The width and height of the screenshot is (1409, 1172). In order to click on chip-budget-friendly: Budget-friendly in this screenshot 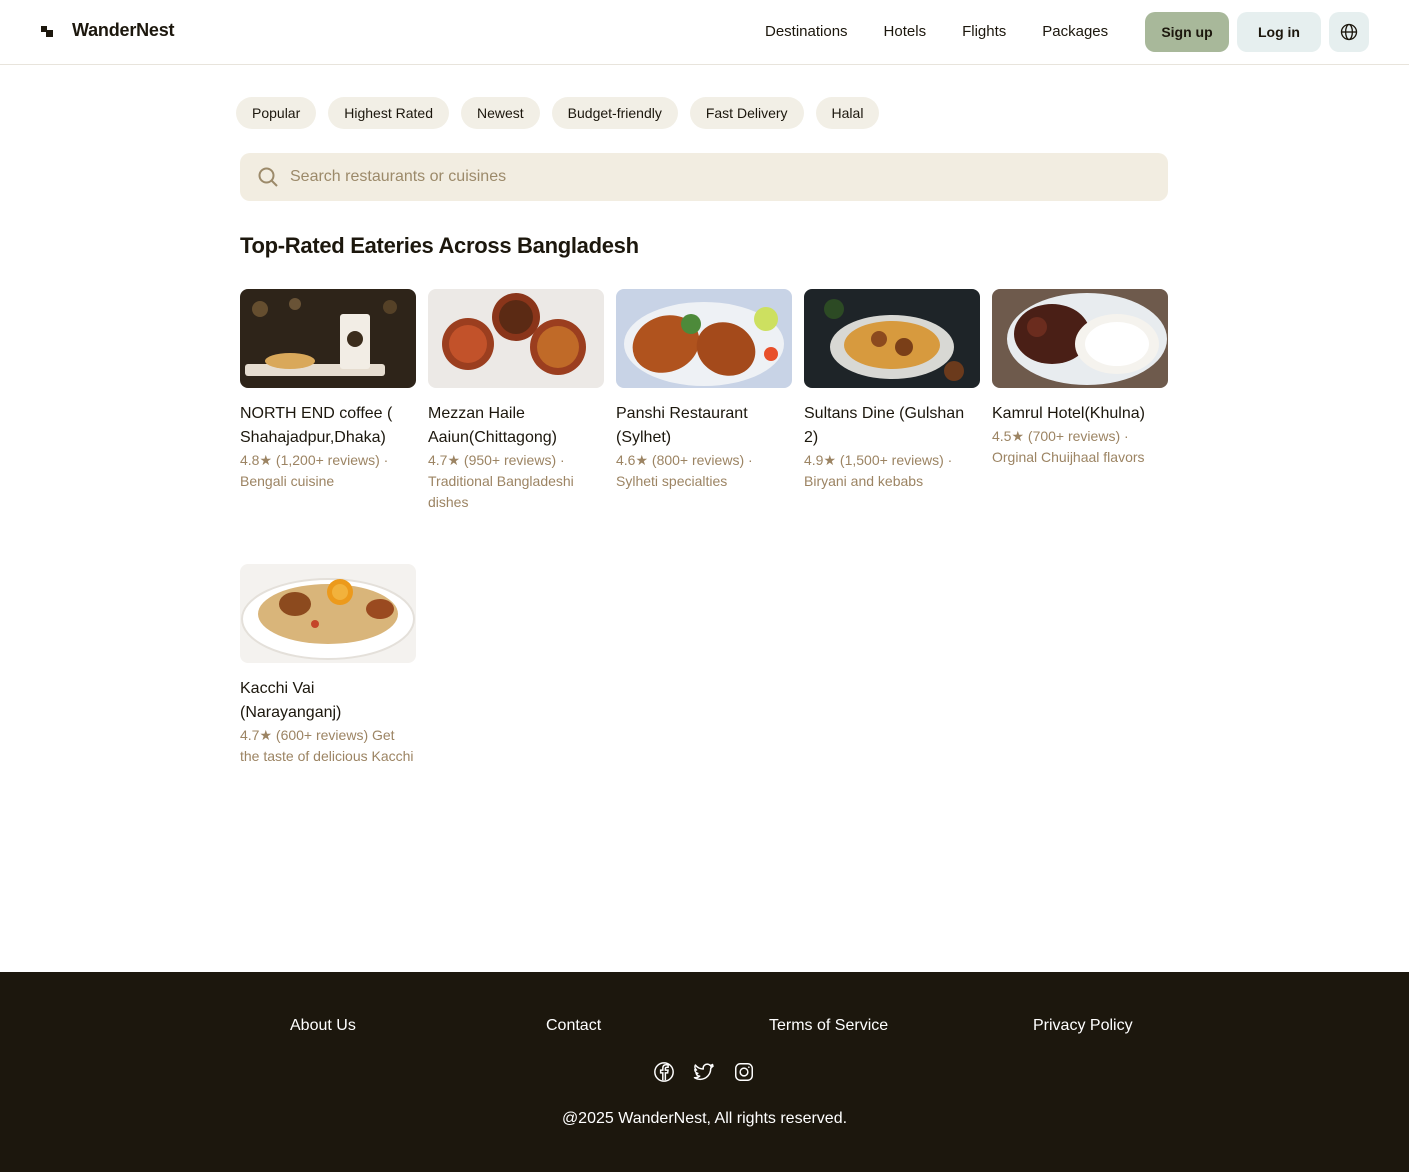, I will do `click(614, 113)`.